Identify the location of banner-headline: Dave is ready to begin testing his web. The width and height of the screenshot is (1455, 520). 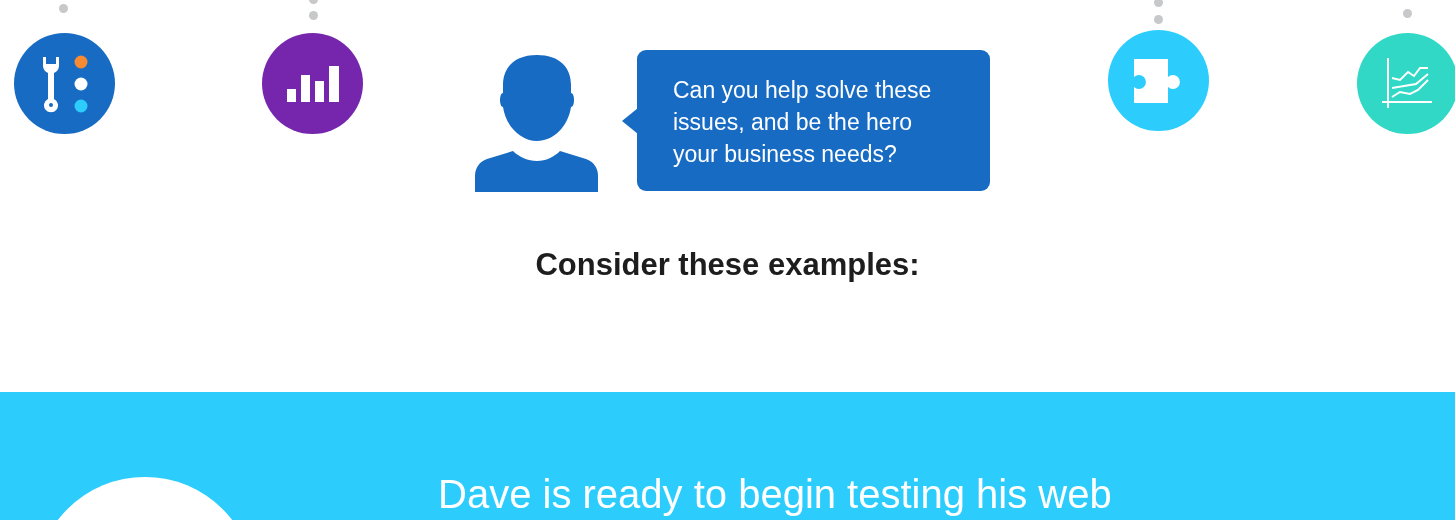
(775, 494).